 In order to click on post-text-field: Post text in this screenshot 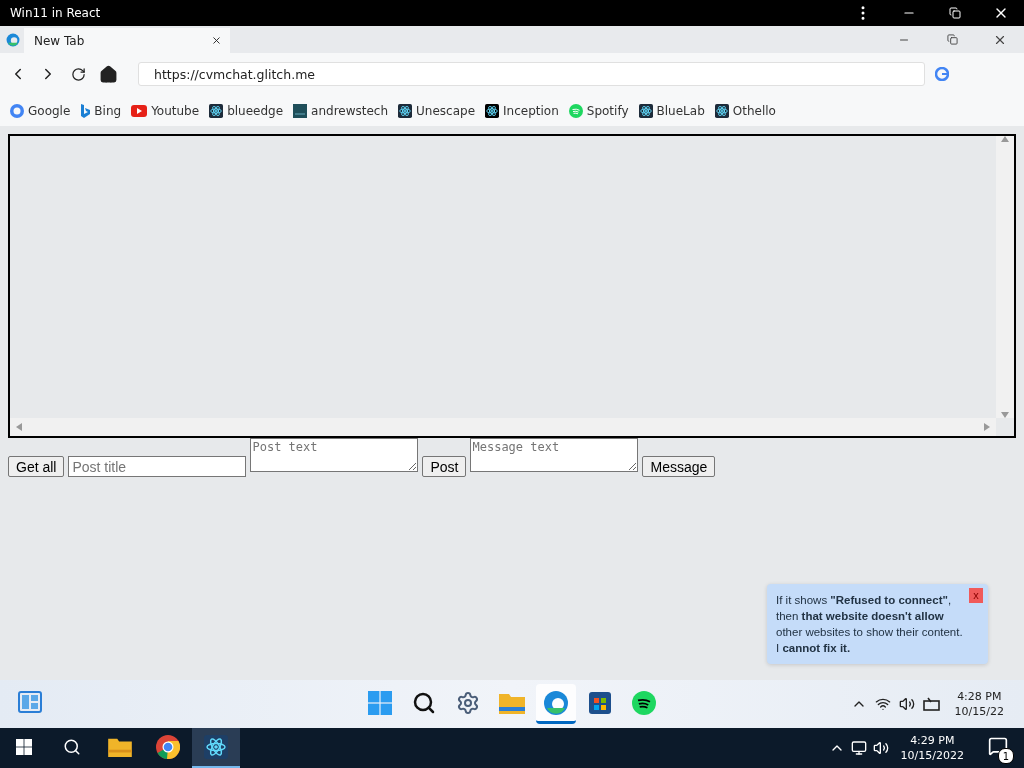, I will do `click(334, 455)`.